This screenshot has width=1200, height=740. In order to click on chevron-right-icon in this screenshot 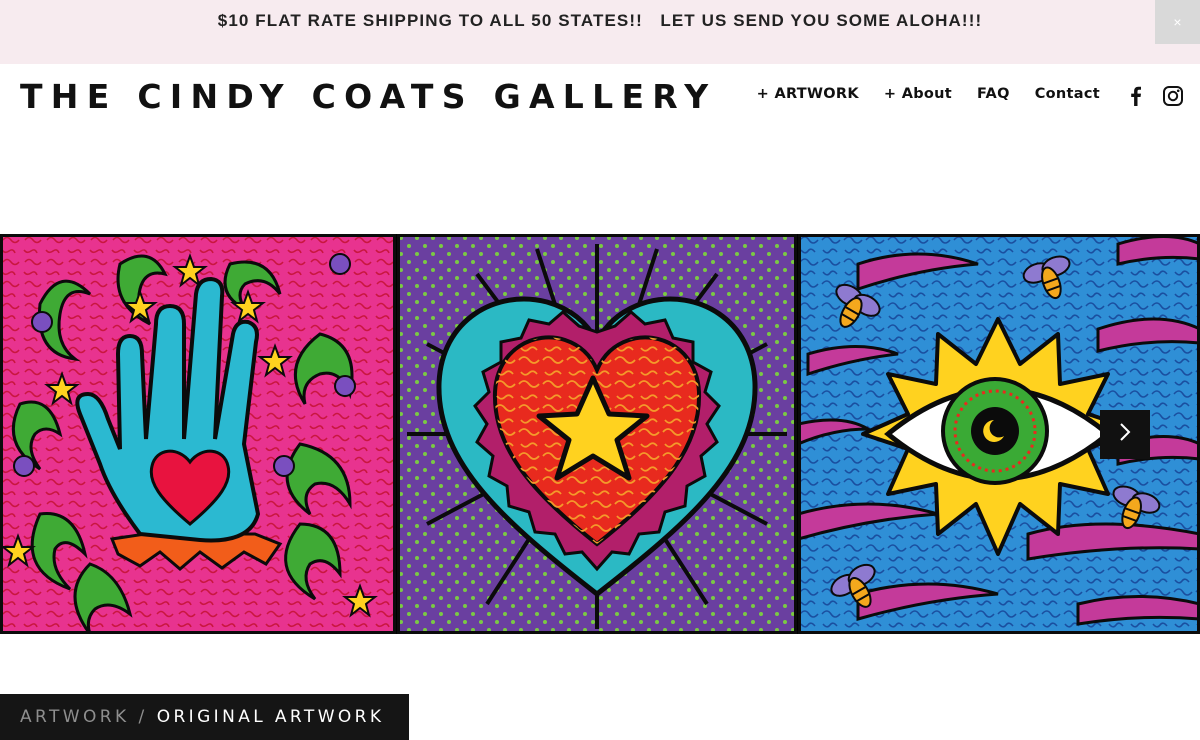, I will do `click(1125, 434)`.